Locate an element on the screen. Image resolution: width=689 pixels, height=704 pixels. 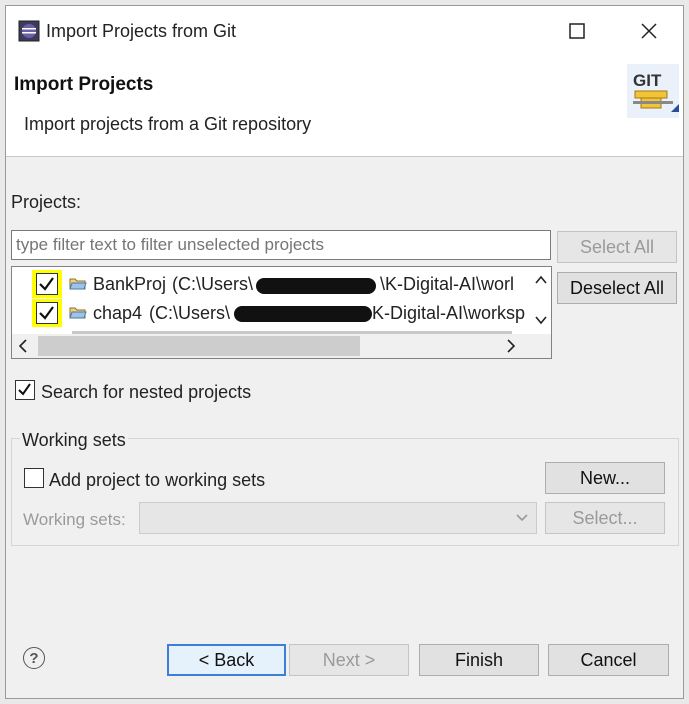
eclipse-icon is located at coordinates (29, 31).